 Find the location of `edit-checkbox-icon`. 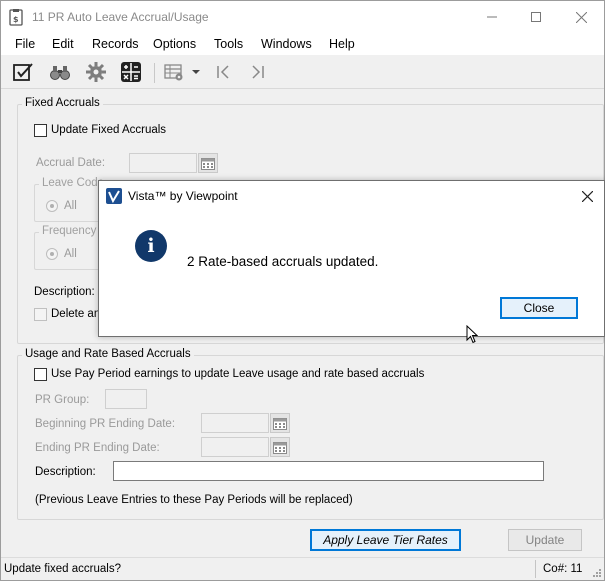

edit-checkbox-icon is located at coordinates (23, 72).